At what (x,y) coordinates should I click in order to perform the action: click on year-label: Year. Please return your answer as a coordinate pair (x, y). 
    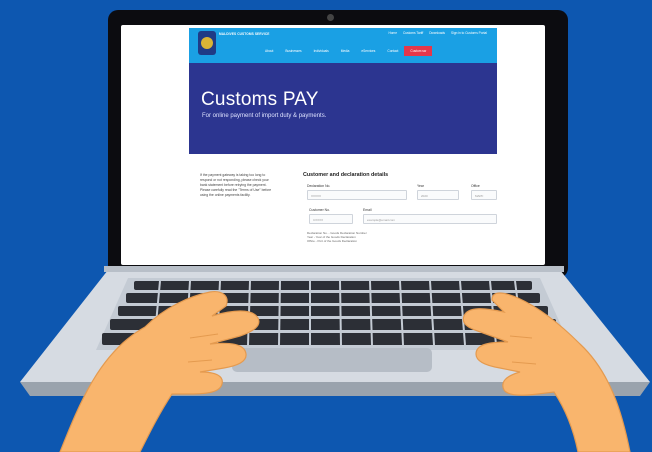
    Looking at the image, I should click on (420, 186).